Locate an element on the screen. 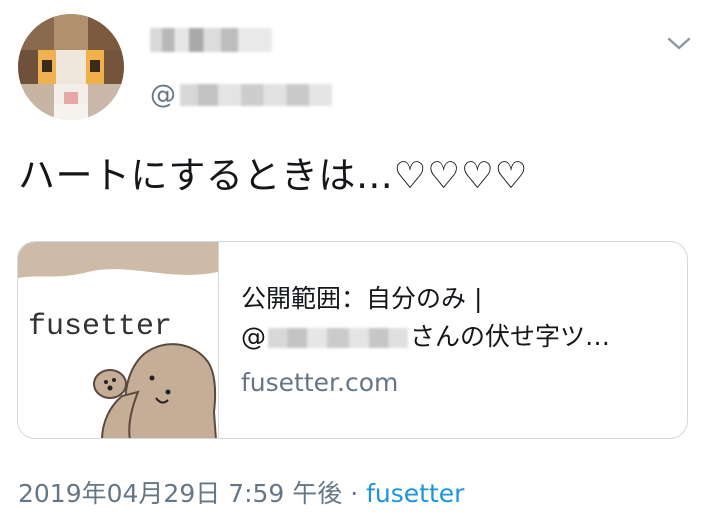 The image size is (705, 524). tweet-text: ハートにするときは…♡♡♡♡ is located at coordinates (273, 175).